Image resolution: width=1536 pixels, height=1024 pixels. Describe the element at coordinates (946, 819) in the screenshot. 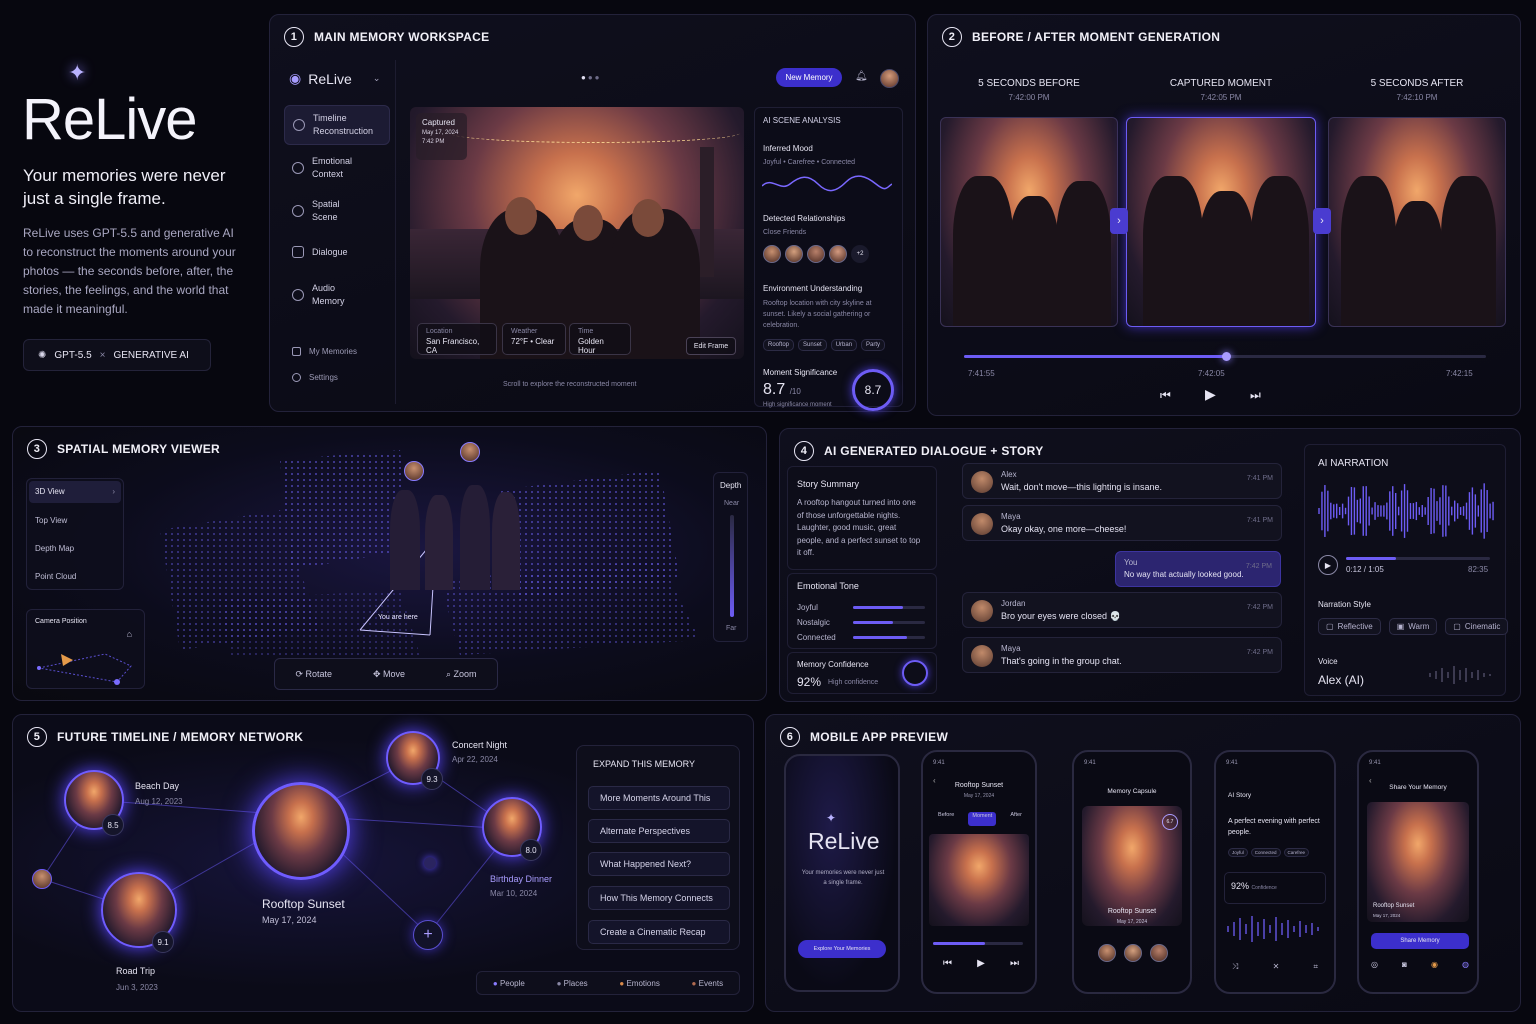

I see `tab-before: Before` at that location.